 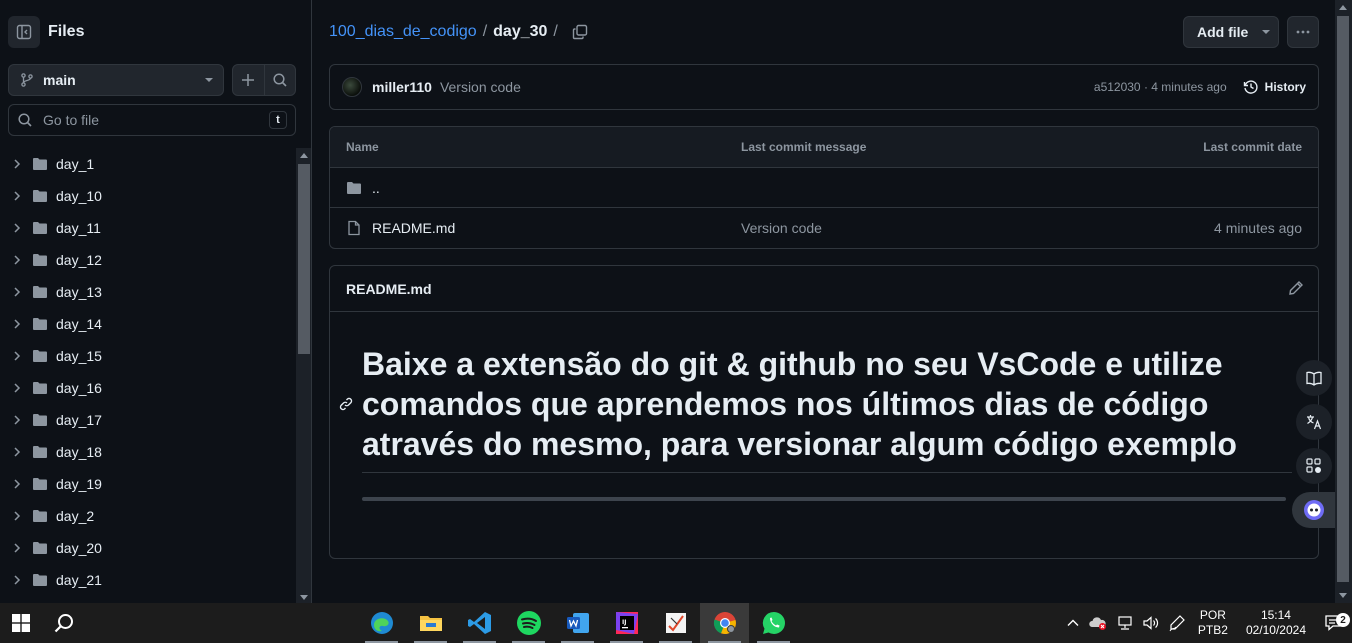 What do you see at coordinates (148, 516) in the screenshot?
I see `sidebar-item-day-2: day_2` at bounding box center [148, 516].